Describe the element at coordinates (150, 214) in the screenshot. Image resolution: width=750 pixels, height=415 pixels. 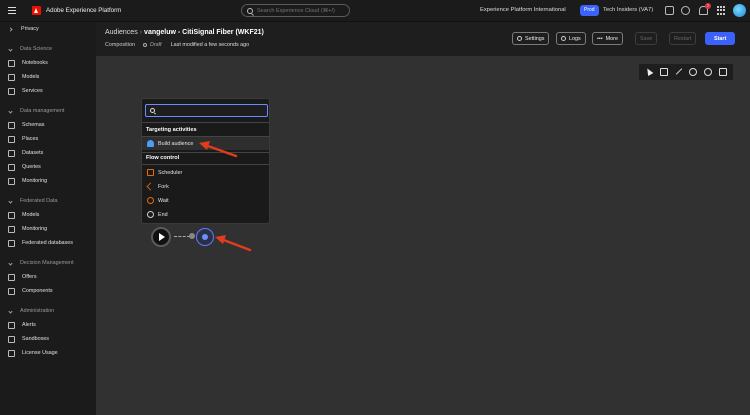
I see `end-icon` at that location.